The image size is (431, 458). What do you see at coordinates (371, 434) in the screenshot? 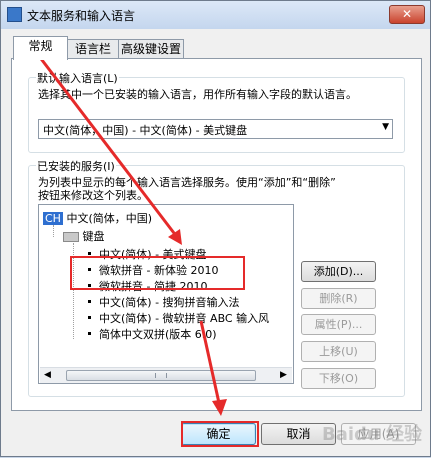
I see `watermark: Baidu 经验` at bounding box center [371, 434].